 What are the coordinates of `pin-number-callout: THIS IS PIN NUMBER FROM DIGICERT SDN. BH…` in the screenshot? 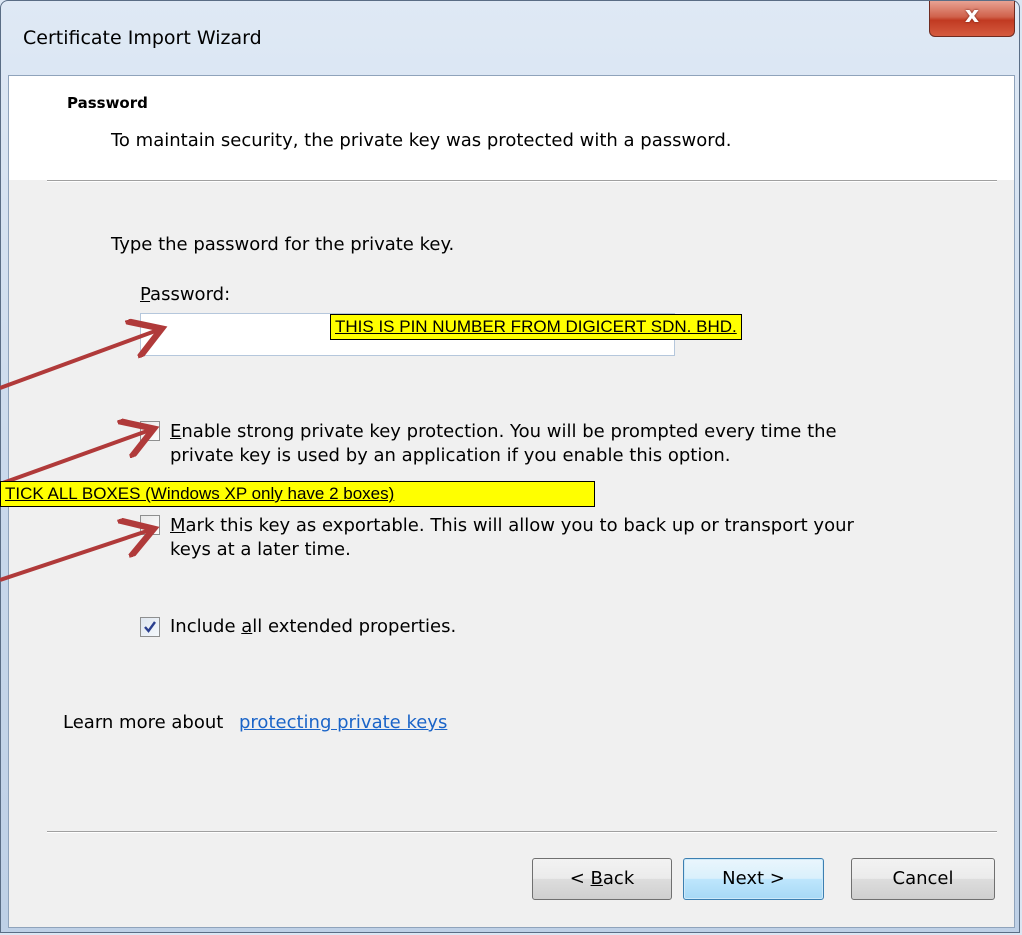 It's located at (536, 327).